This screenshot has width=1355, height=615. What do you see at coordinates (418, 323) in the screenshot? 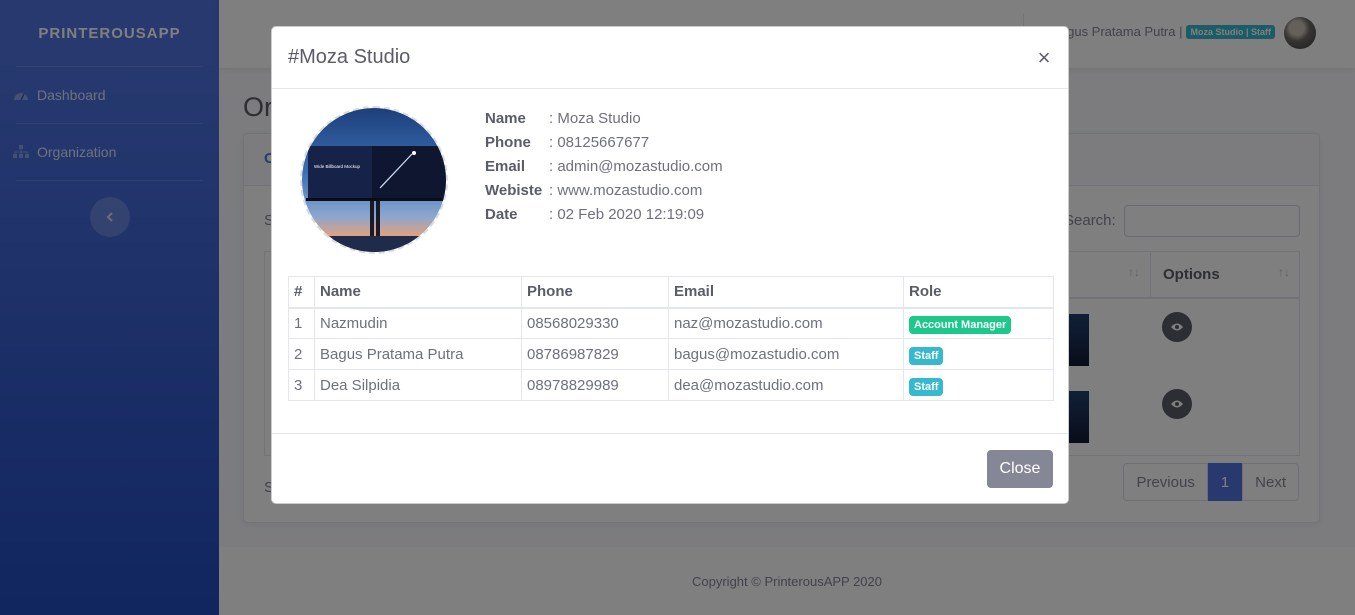
I see `cell-name: Nazmudin` at bounding box center [418, 323].